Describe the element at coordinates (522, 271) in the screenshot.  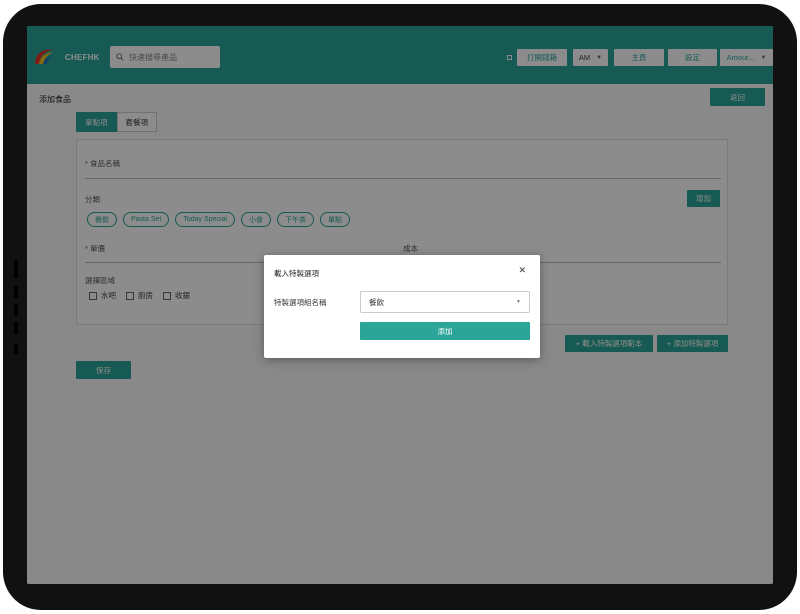
I see `close-icon: ✕` at that location.